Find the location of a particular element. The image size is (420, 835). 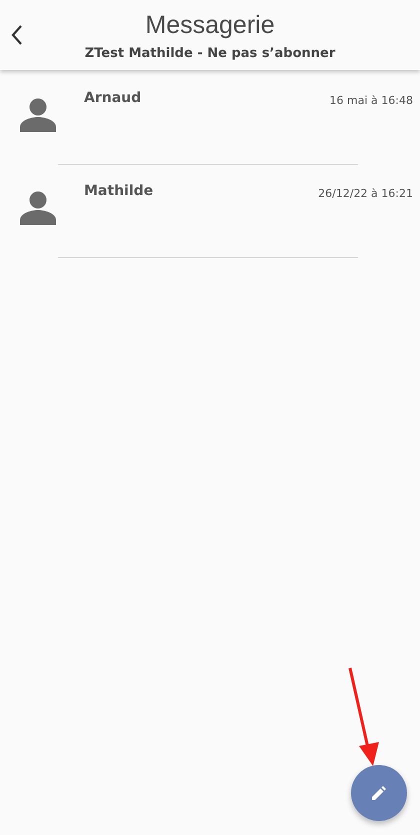

screen-title: Messagerie is located at coordinates (210, 25).